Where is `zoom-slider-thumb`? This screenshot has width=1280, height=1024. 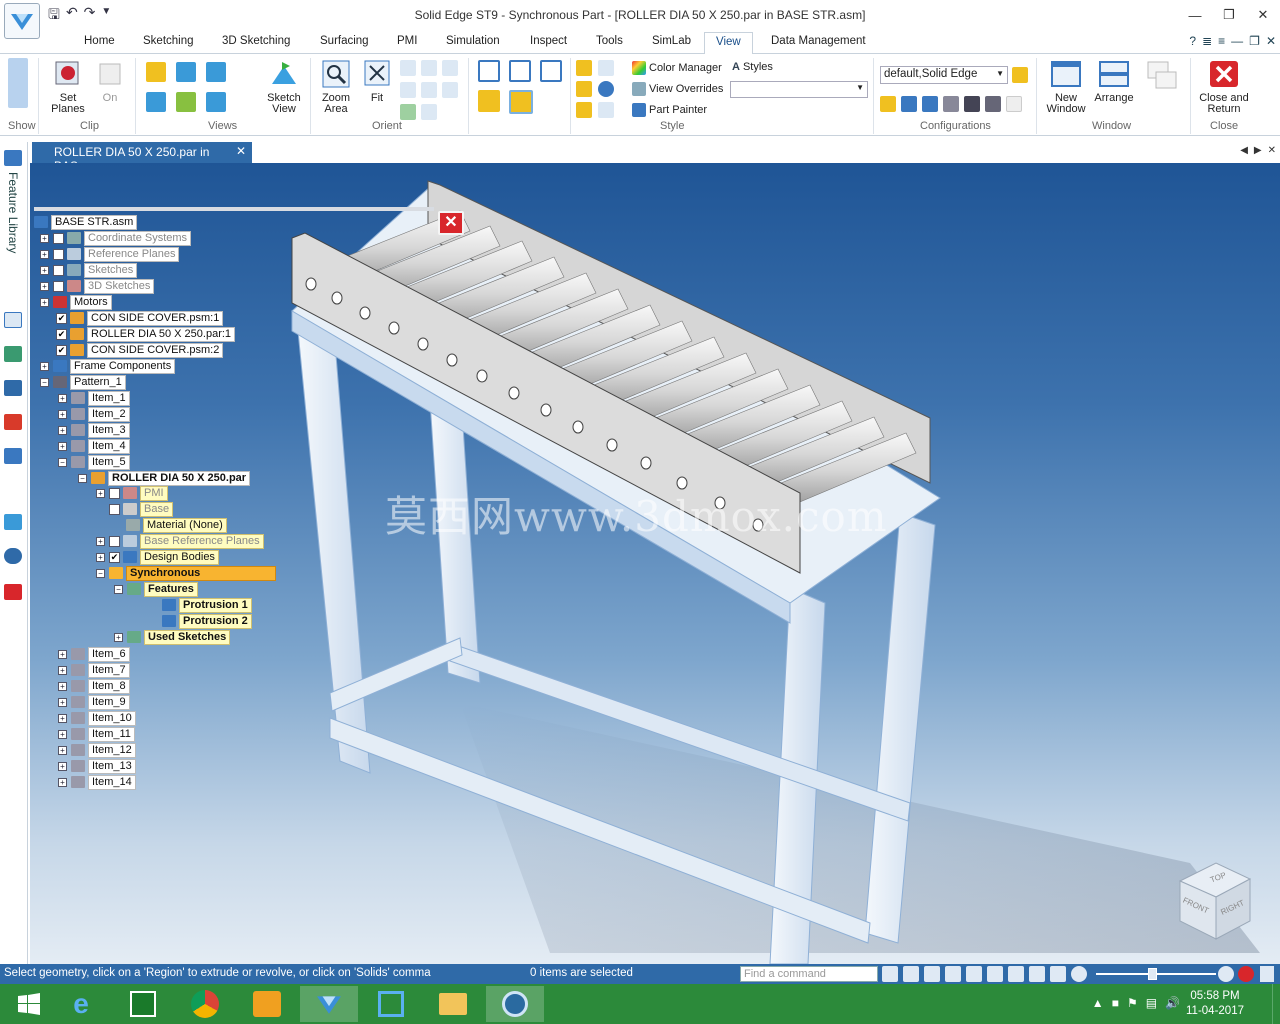 zoom-slider-thumb is located at coordinates (1152, 974).